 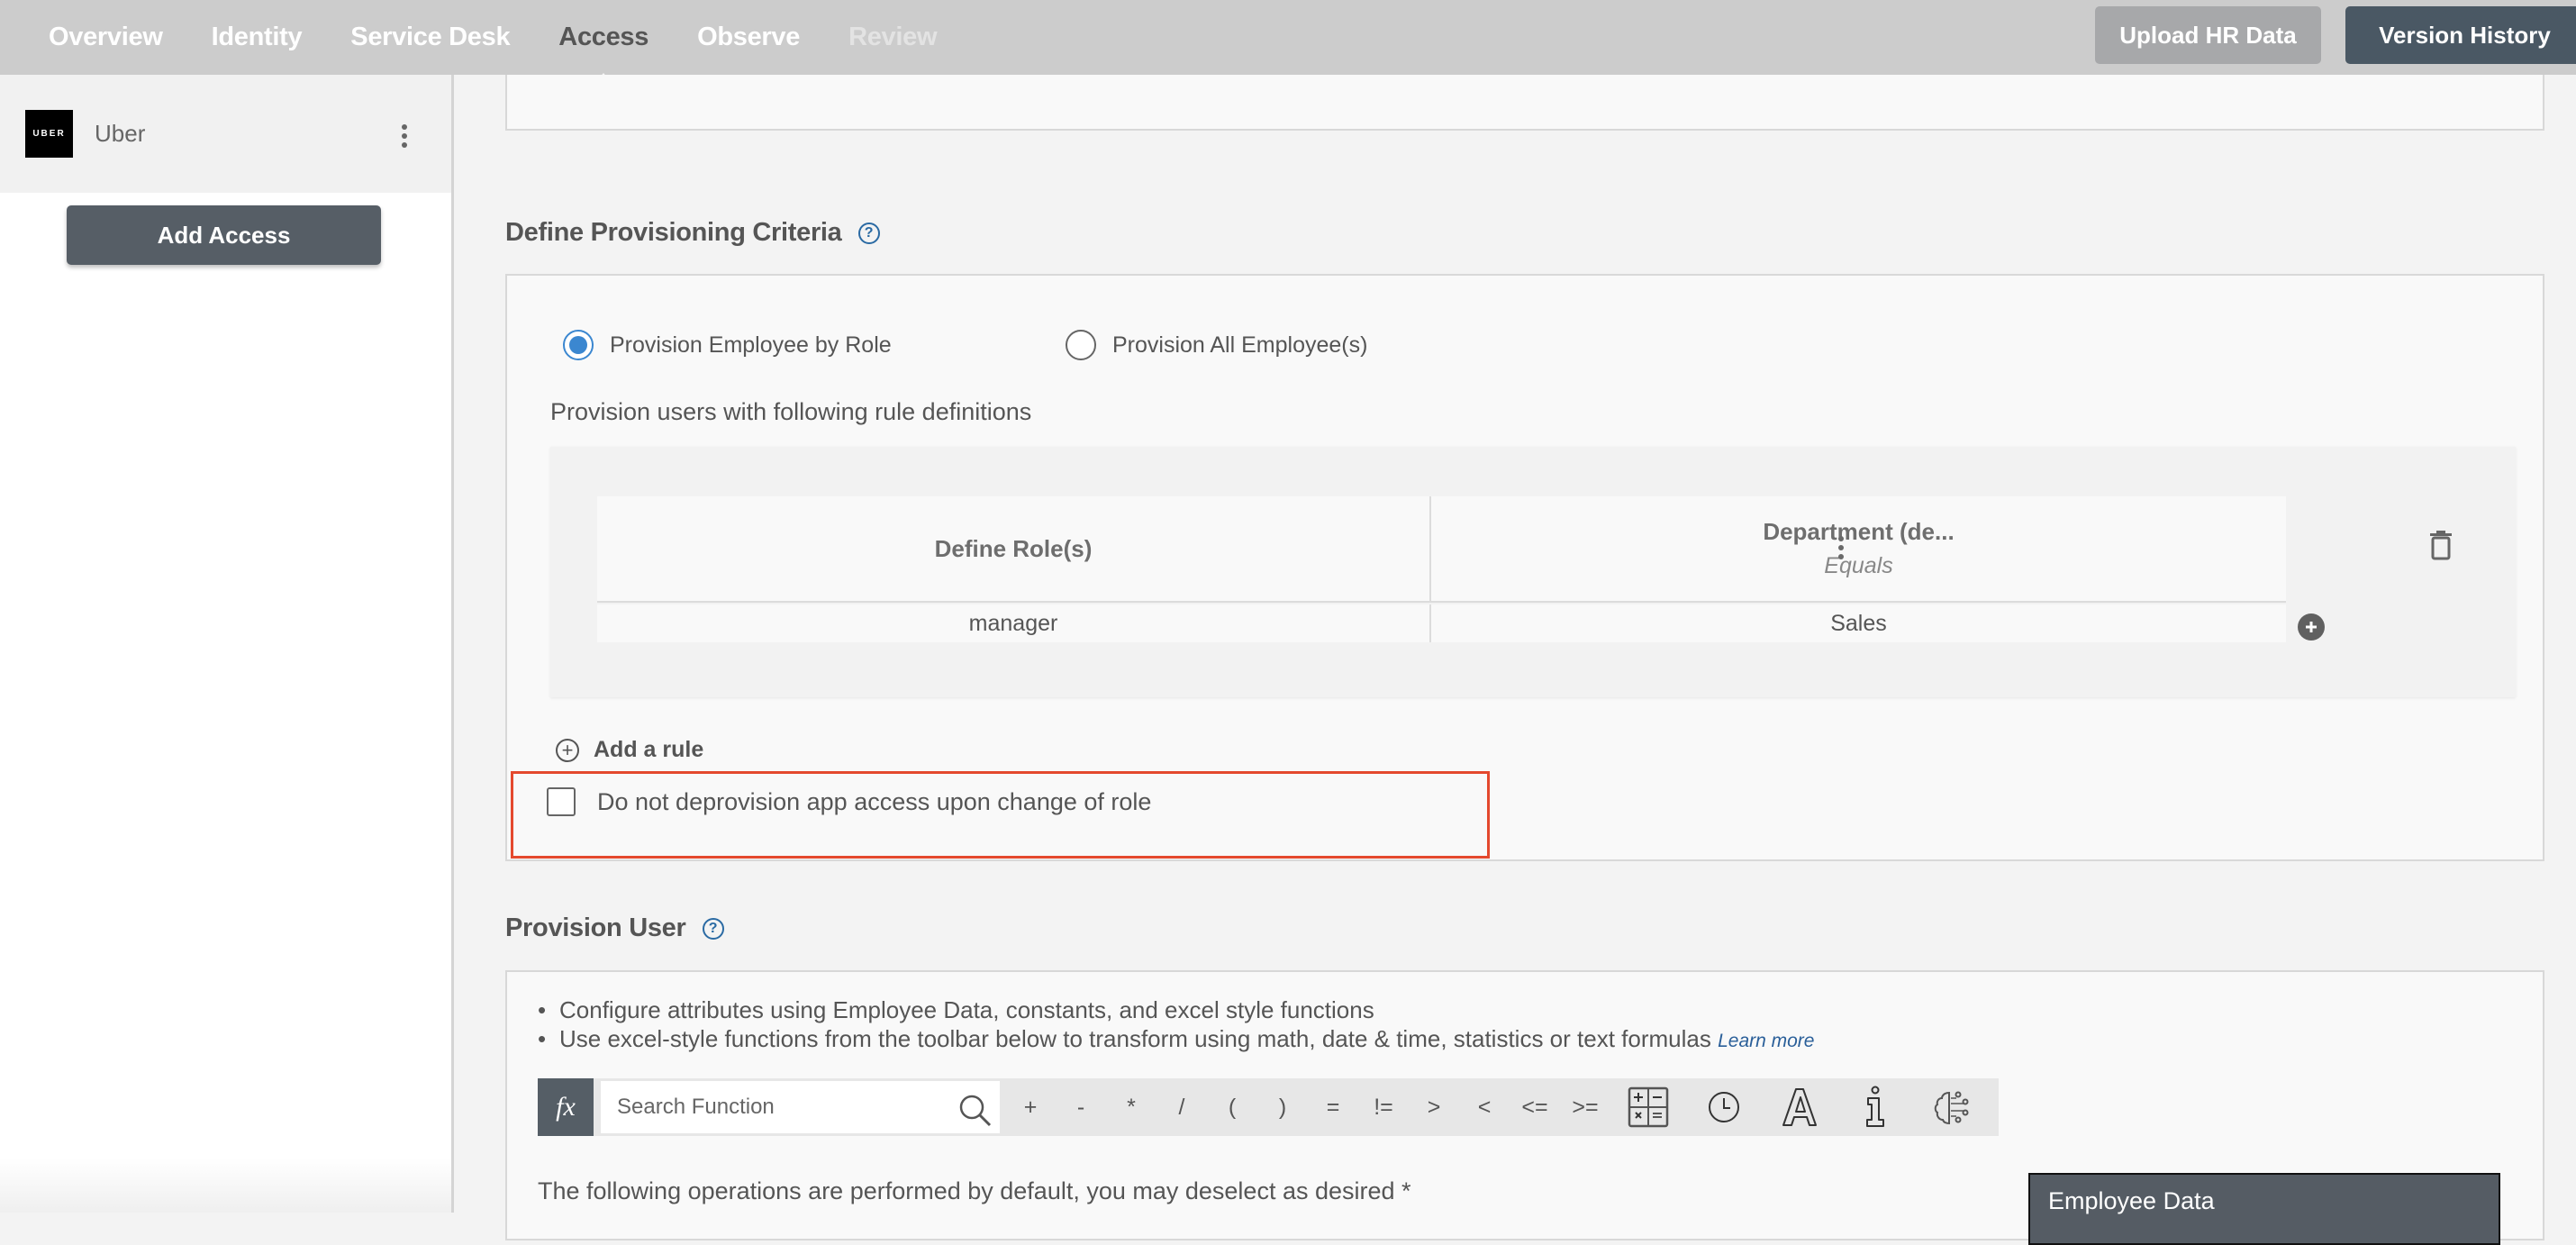 I want to click on radio-provision-by-role: Provision Employee by Role, so click(x=727, y=345).